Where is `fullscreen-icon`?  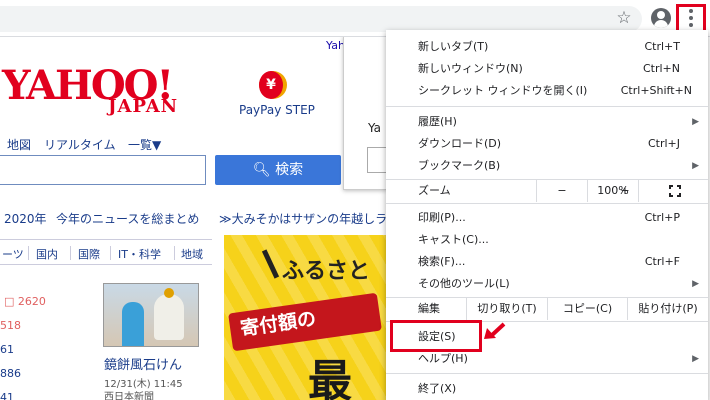 fullscreen-icon is located at coordinates (675, 191).